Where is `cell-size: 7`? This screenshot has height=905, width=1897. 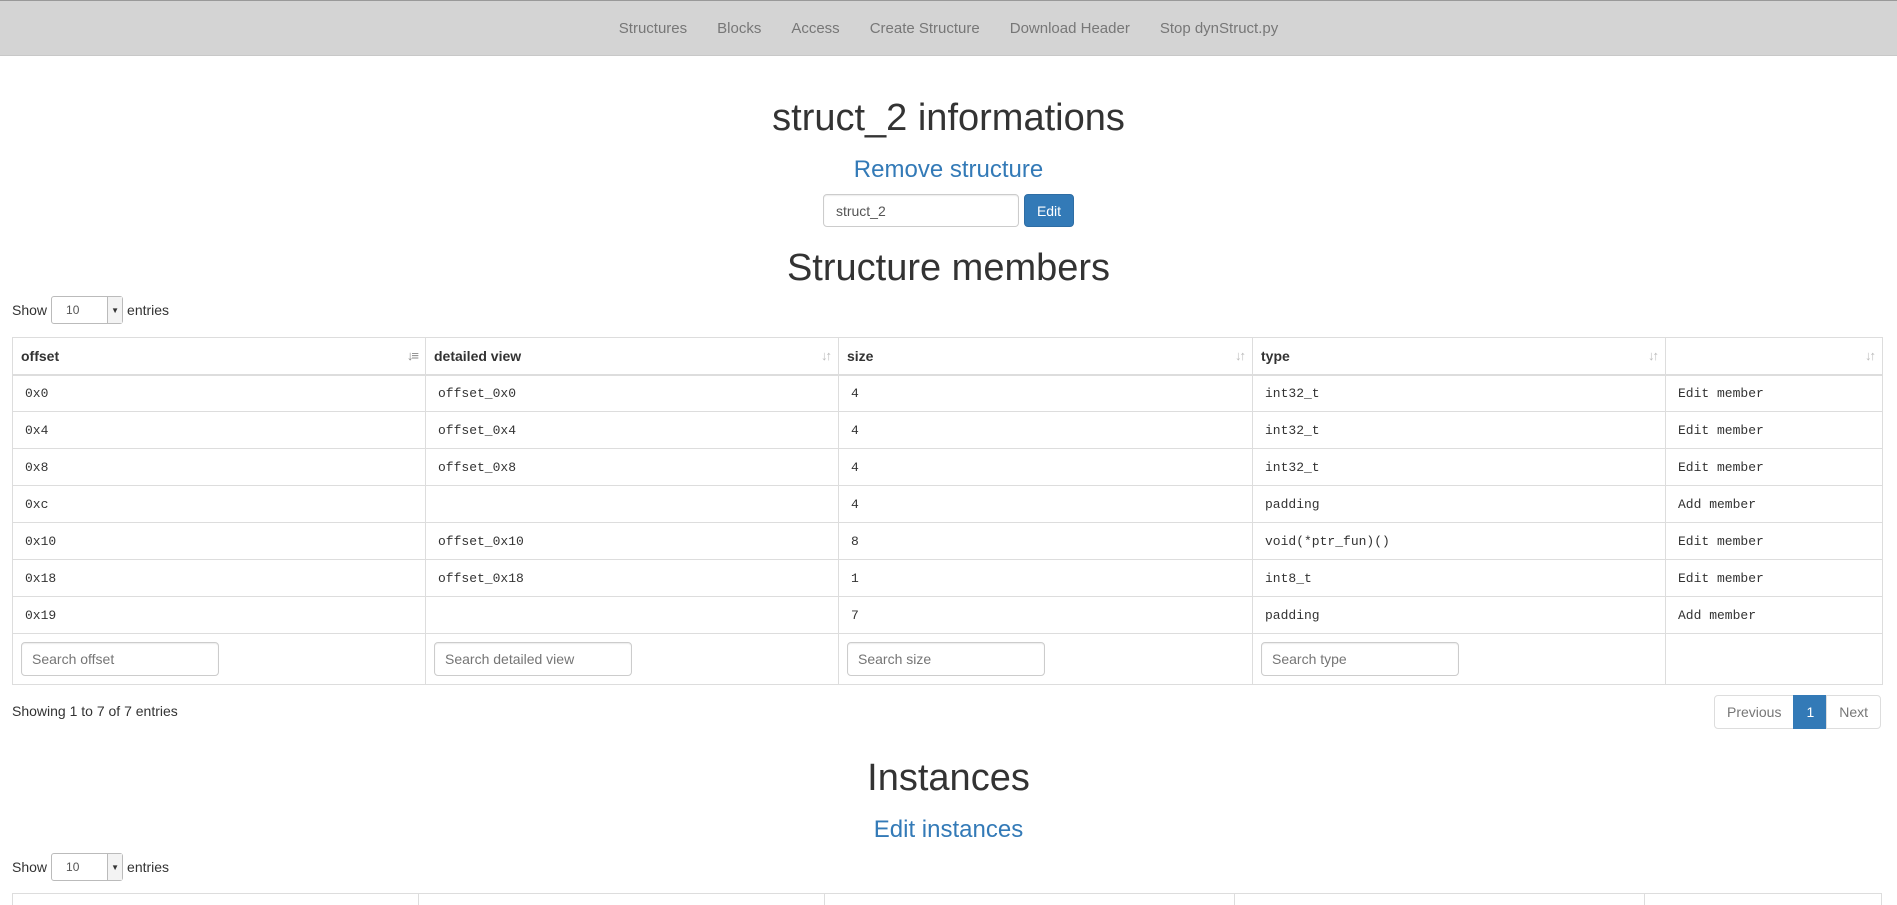
cell-size: 7 is located at coordinates (1045, 615).